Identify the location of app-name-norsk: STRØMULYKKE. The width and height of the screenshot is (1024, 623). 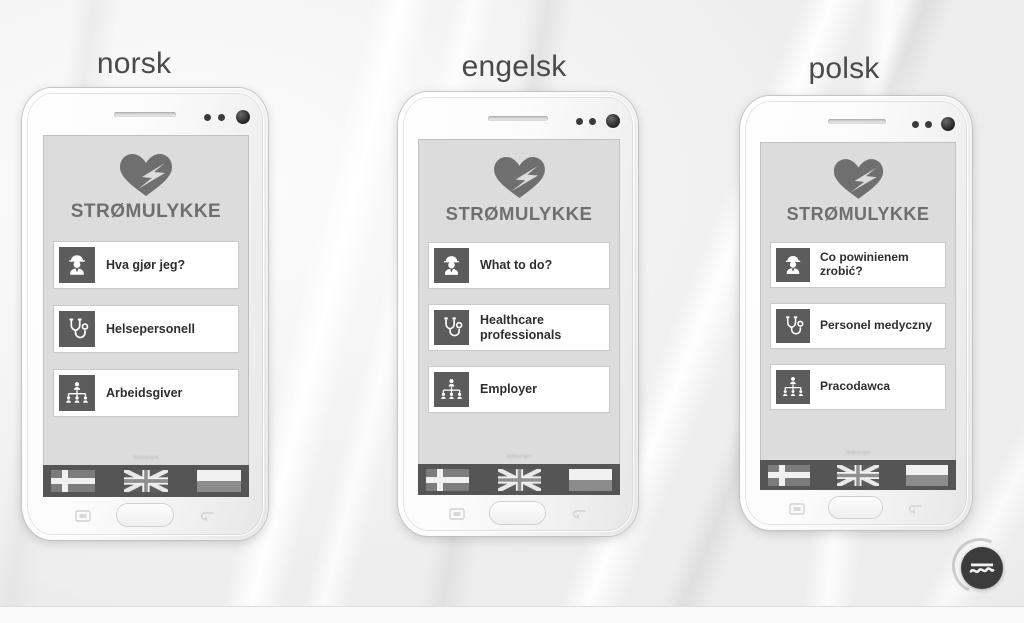
(146, 211).